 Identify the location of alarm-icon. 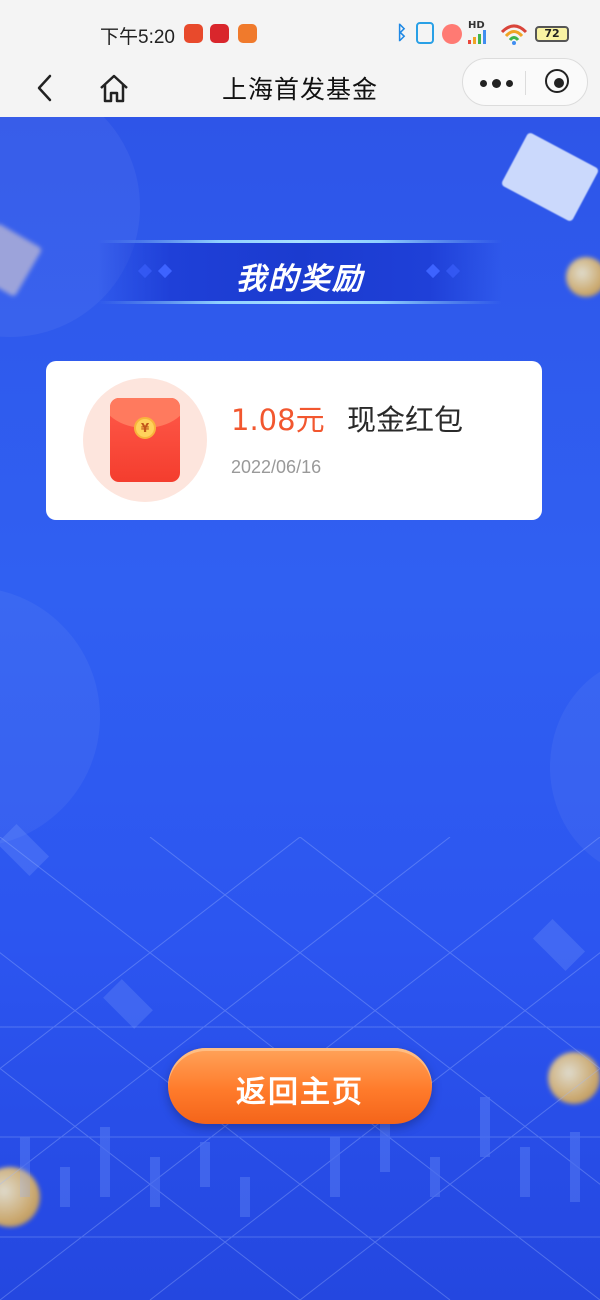
(452, 34).